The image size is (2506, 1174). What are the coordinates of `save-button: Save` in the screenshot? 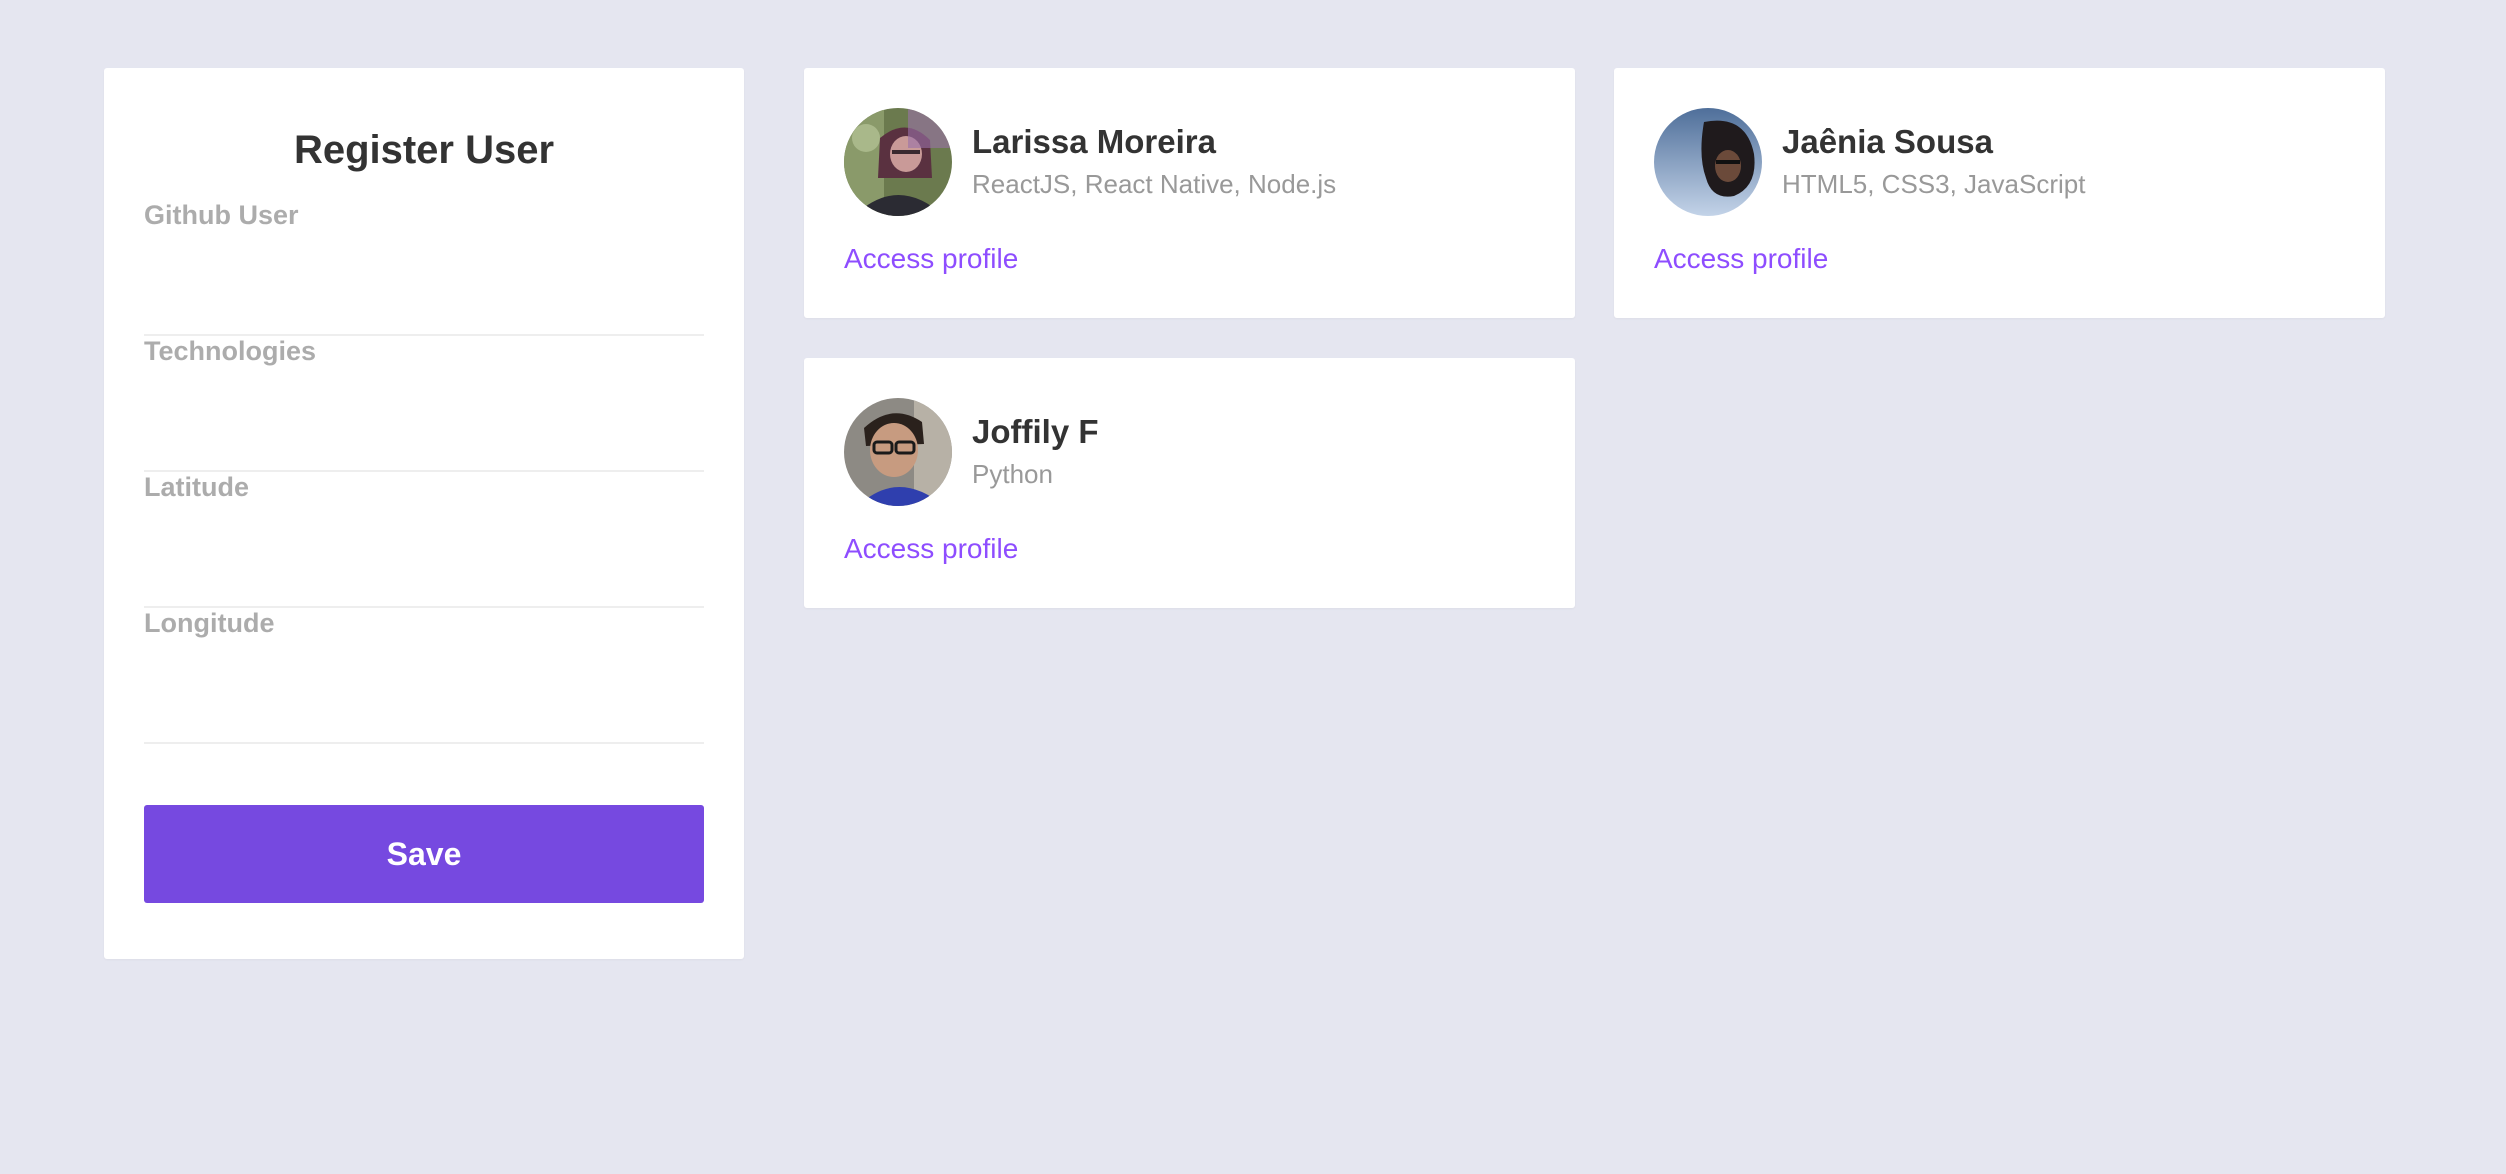 It's located at (424, 854).